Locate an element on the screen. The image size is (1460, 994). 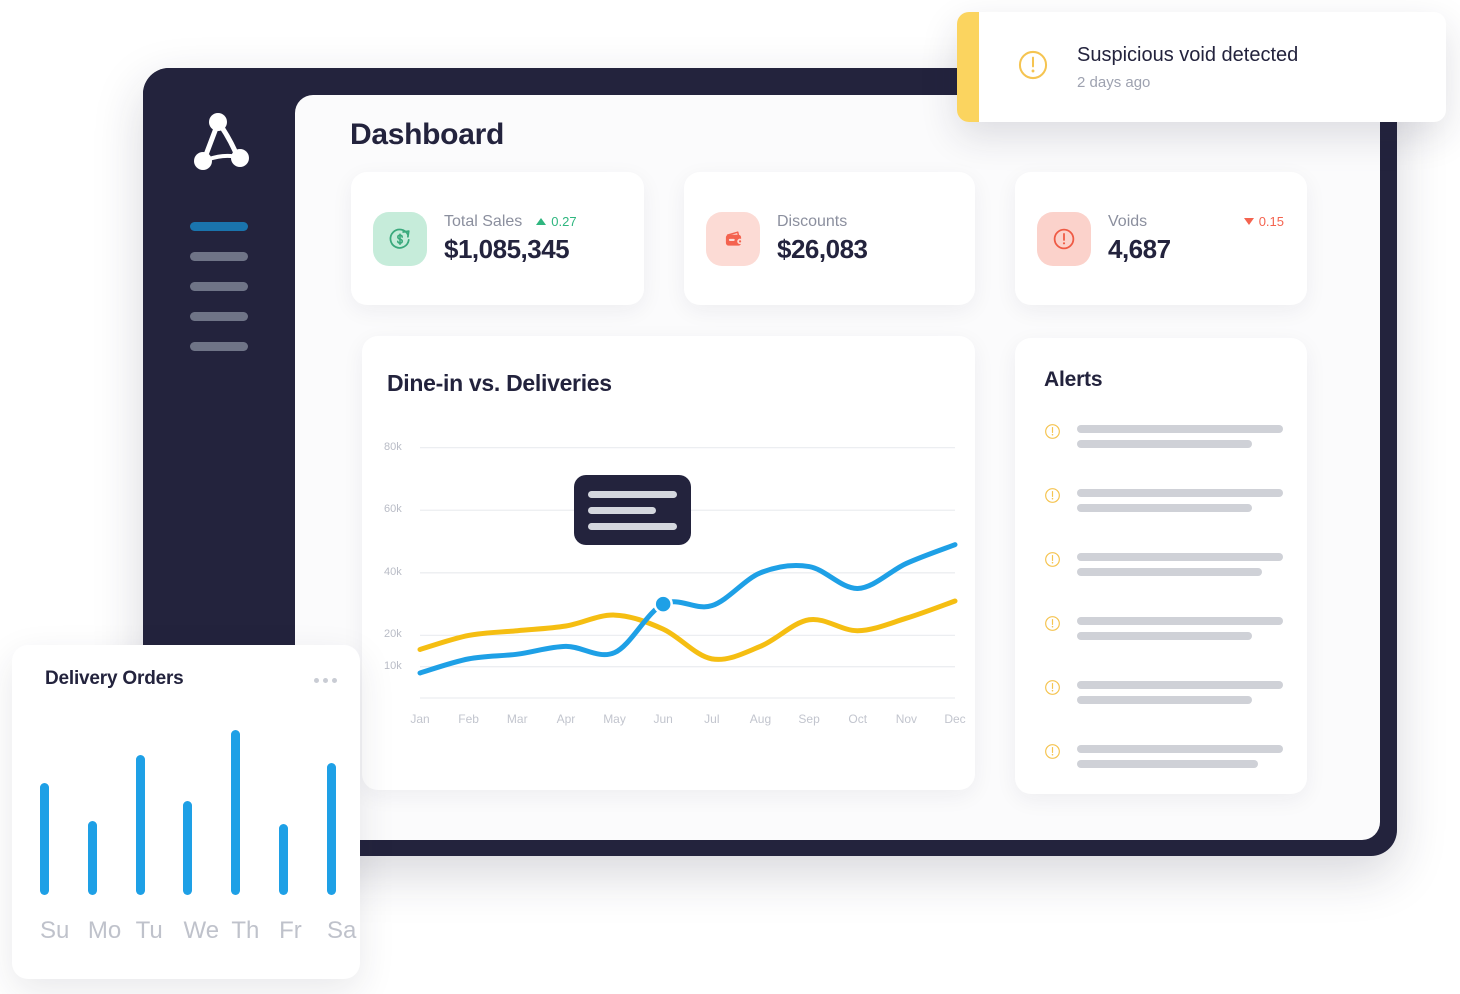
delivery-day-labels: Su Mo Tu We Th Fr Sa is located at coordinates (198, 931).